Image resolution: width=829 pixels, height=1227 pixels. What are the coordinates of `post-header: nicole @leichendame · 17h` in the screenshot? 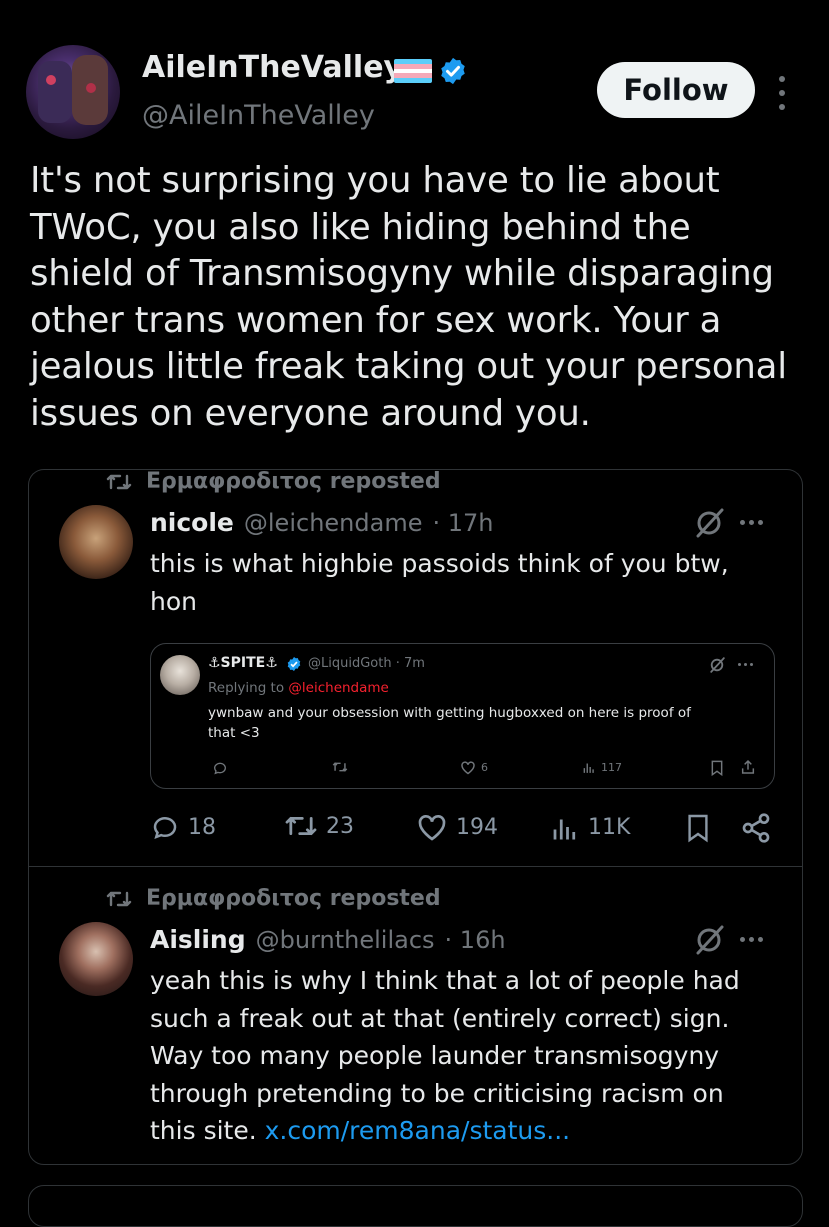 It's located at (321, 522).